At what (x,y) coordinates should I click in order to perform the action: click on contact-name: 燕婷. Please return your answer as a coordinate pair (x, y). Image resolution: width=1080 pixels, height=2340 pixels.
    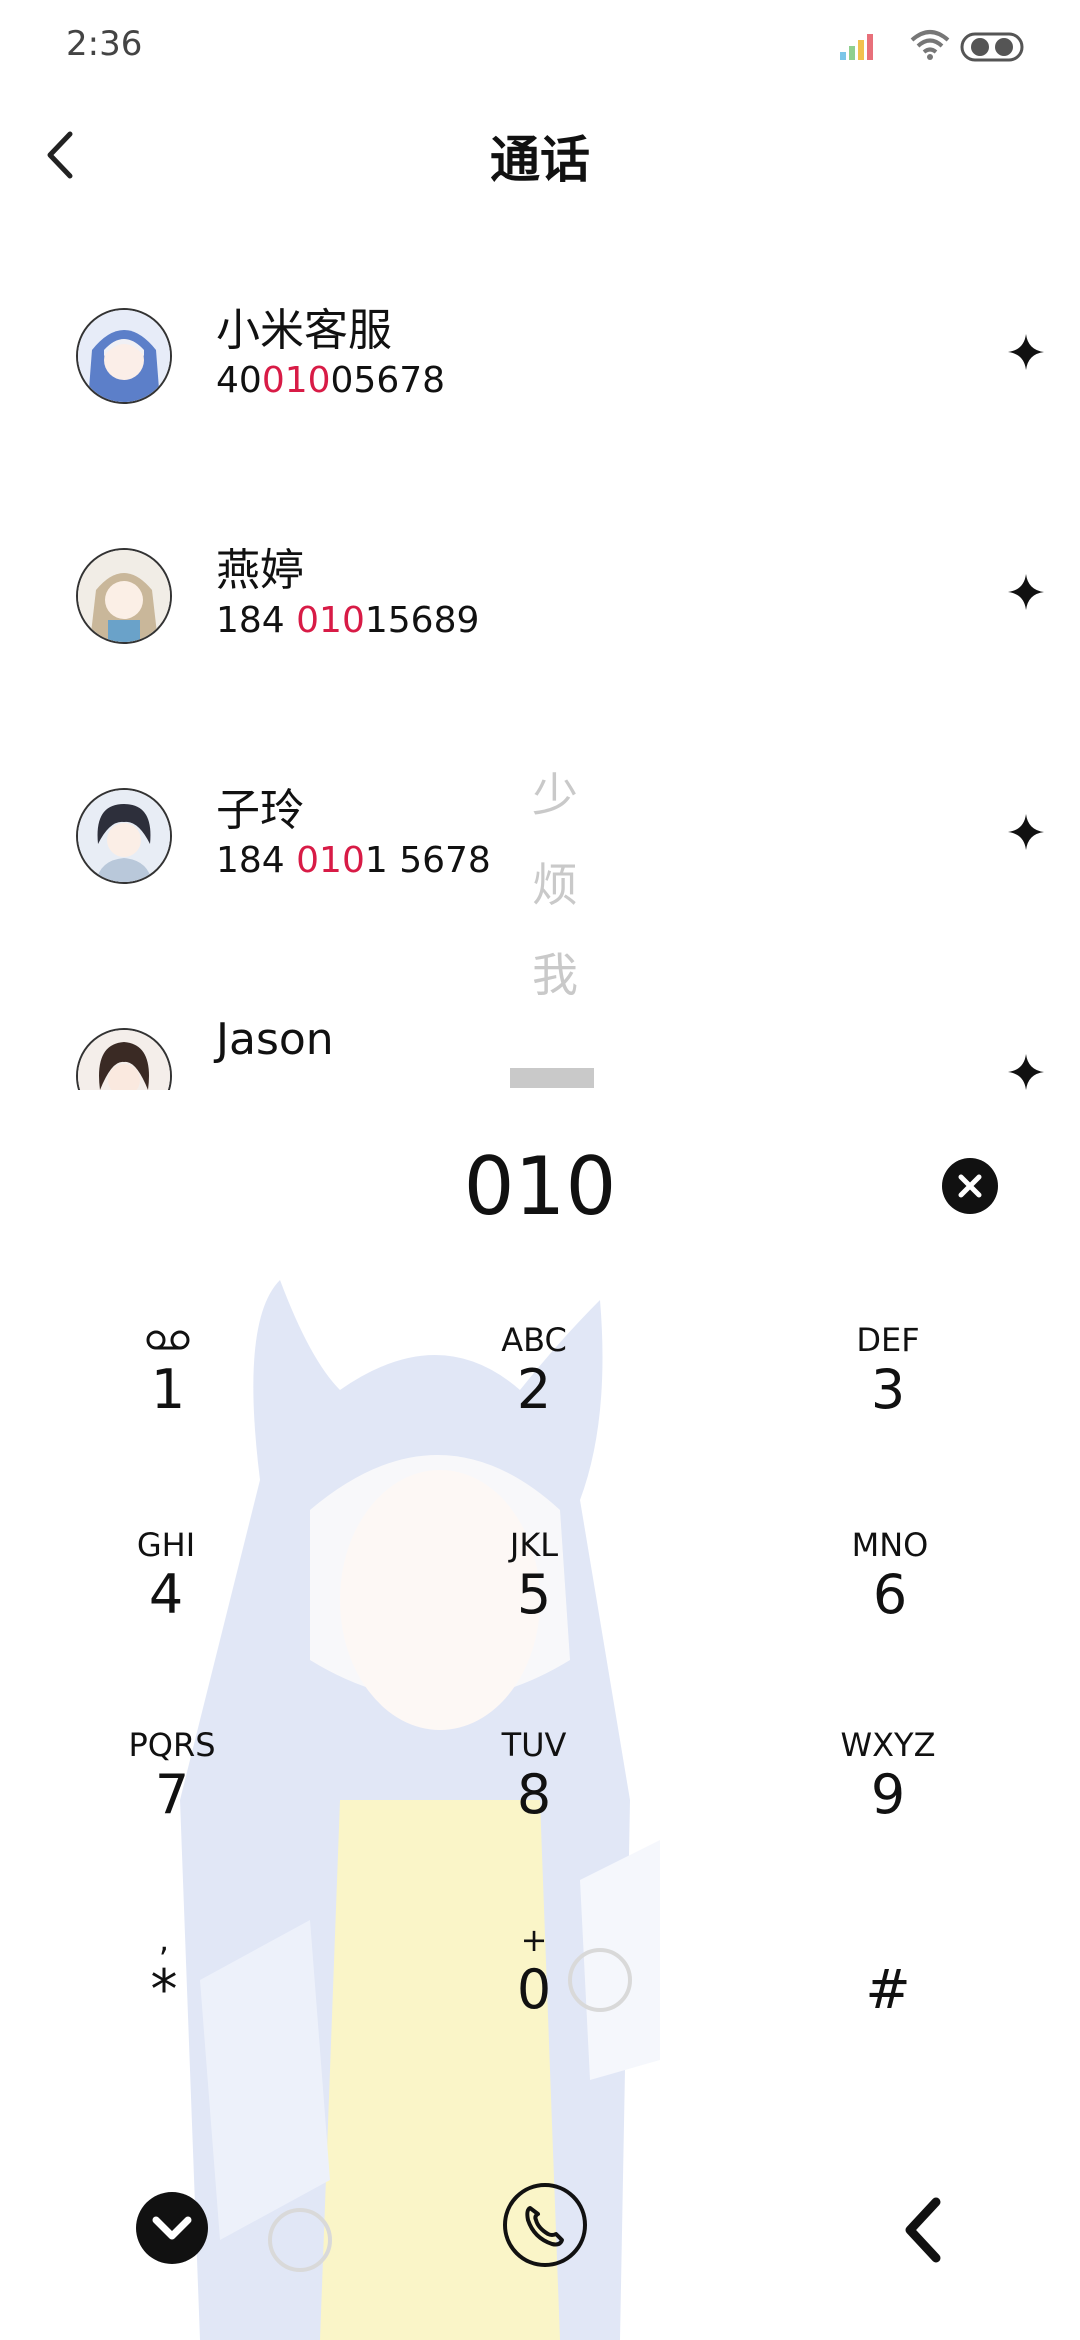
    Looking at the image, I should click on (260, 570).